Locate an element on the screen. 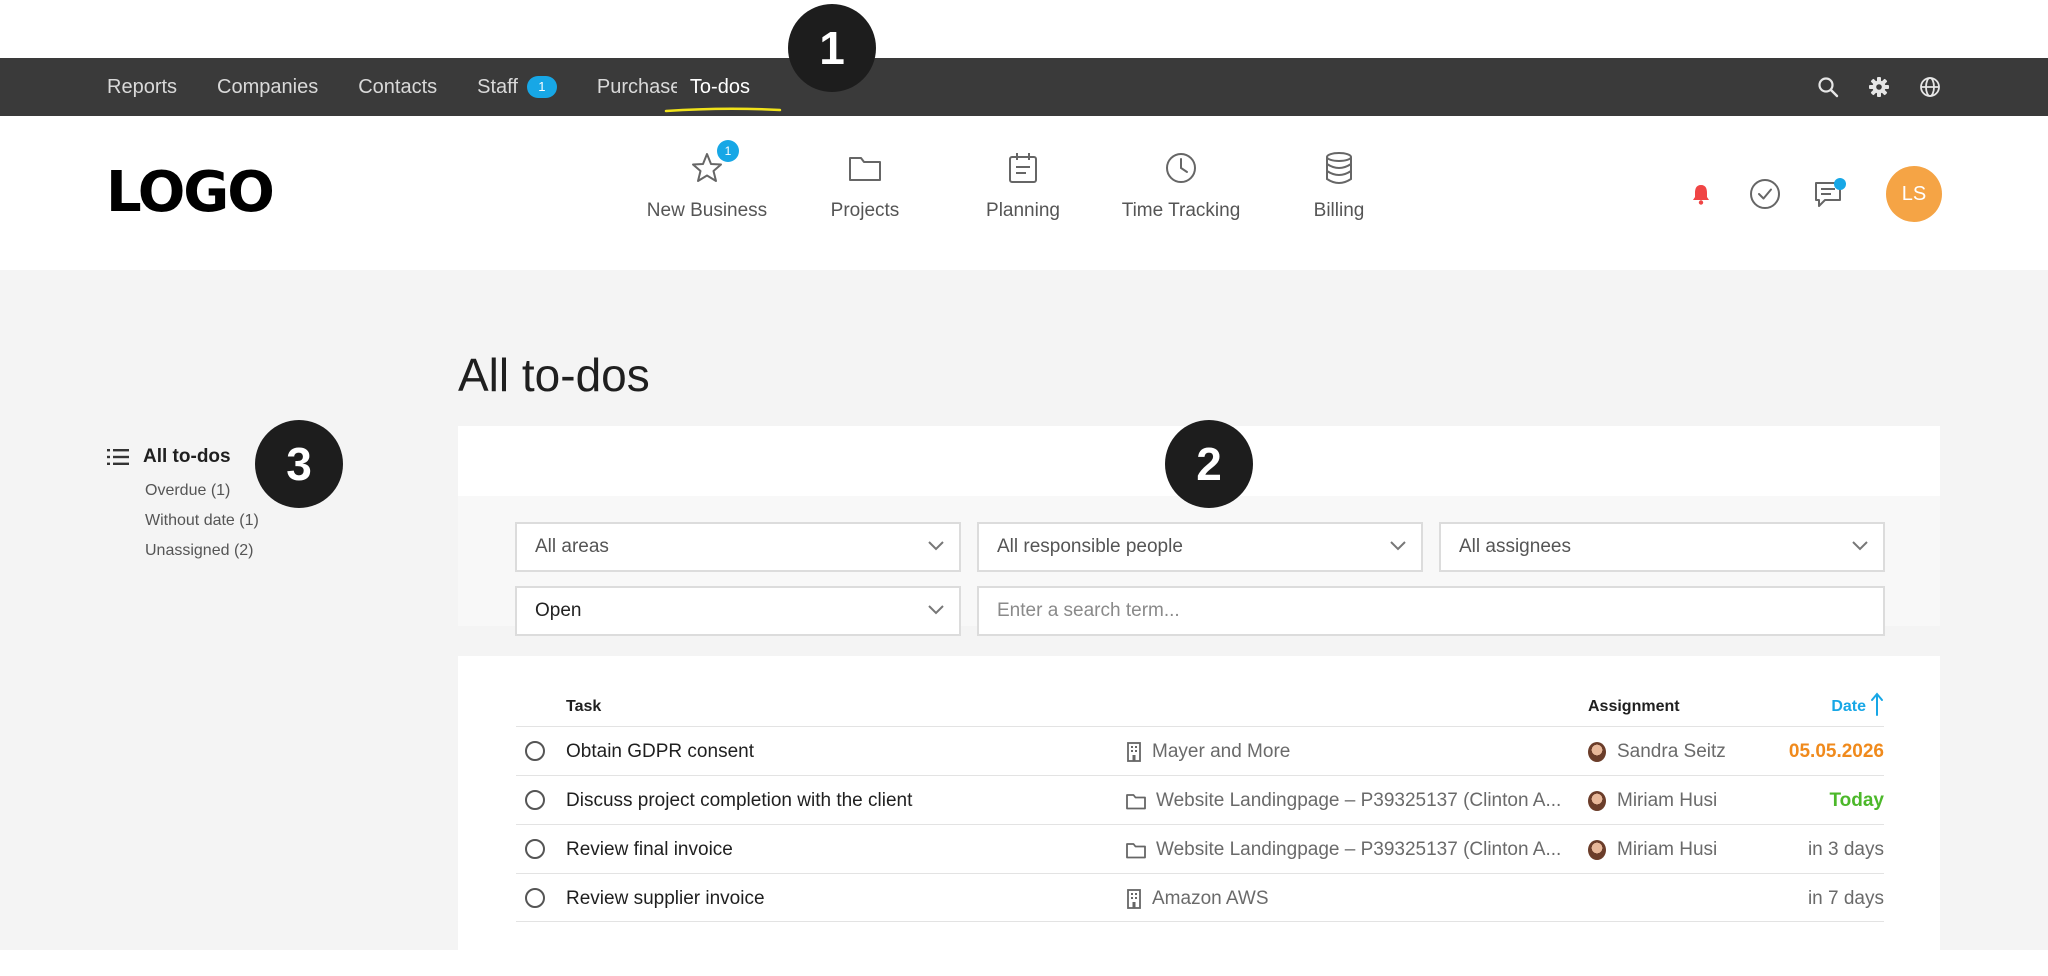  sidebar-item-unassigned: Unassigned (2) is located at coordinates (202, 551).